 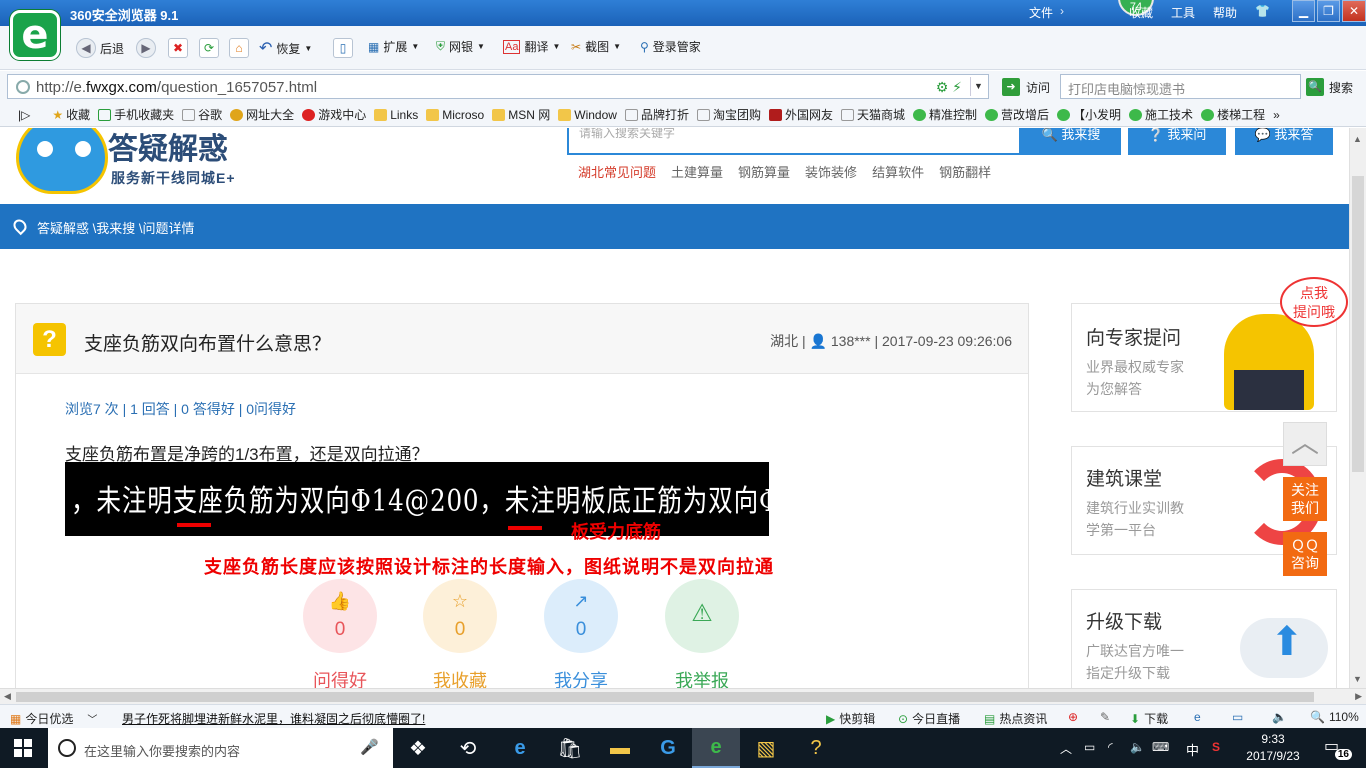 I want to click on fav-item: 天猫商城, so click(x=872, y=114).